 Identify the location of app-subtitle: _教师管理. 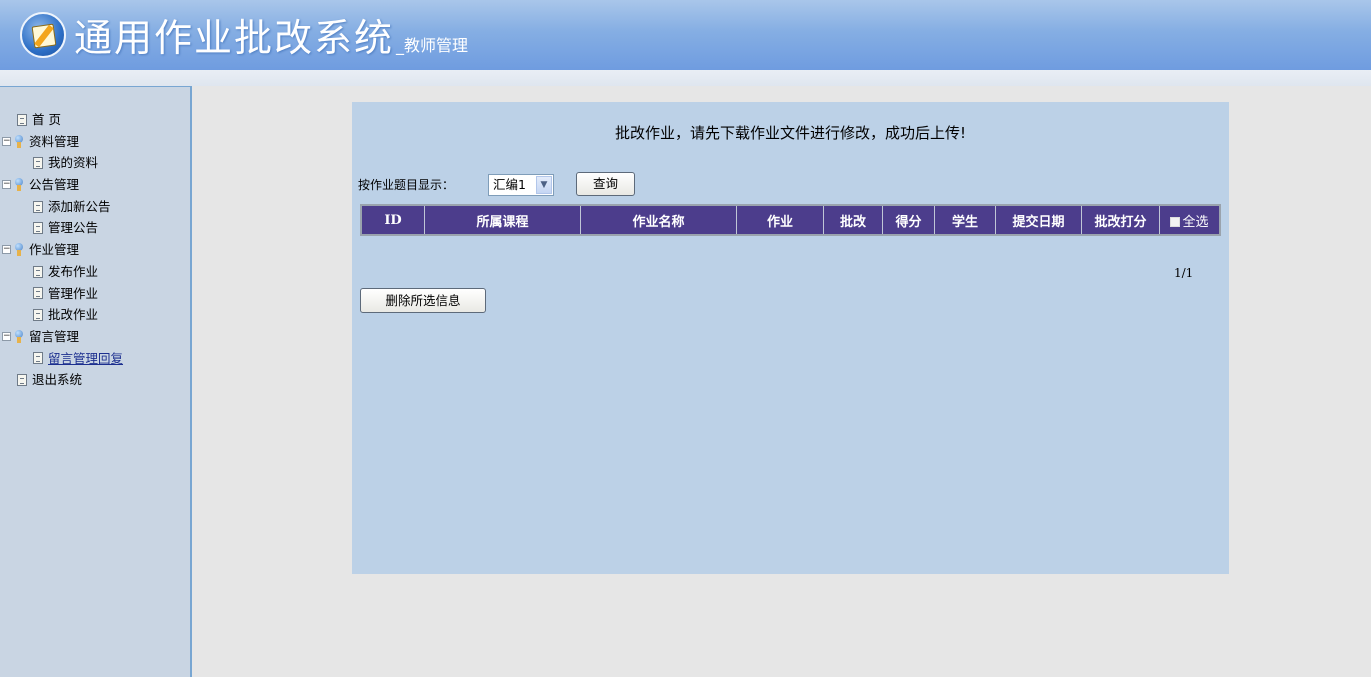
(432, 45).